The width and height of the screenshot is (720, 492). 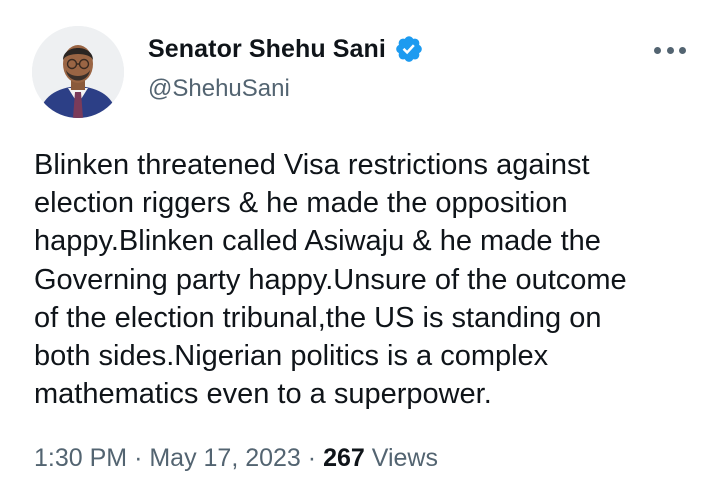 I want to click on author-name-row: Senator Shehu Sani, so click(x=286, y=49).